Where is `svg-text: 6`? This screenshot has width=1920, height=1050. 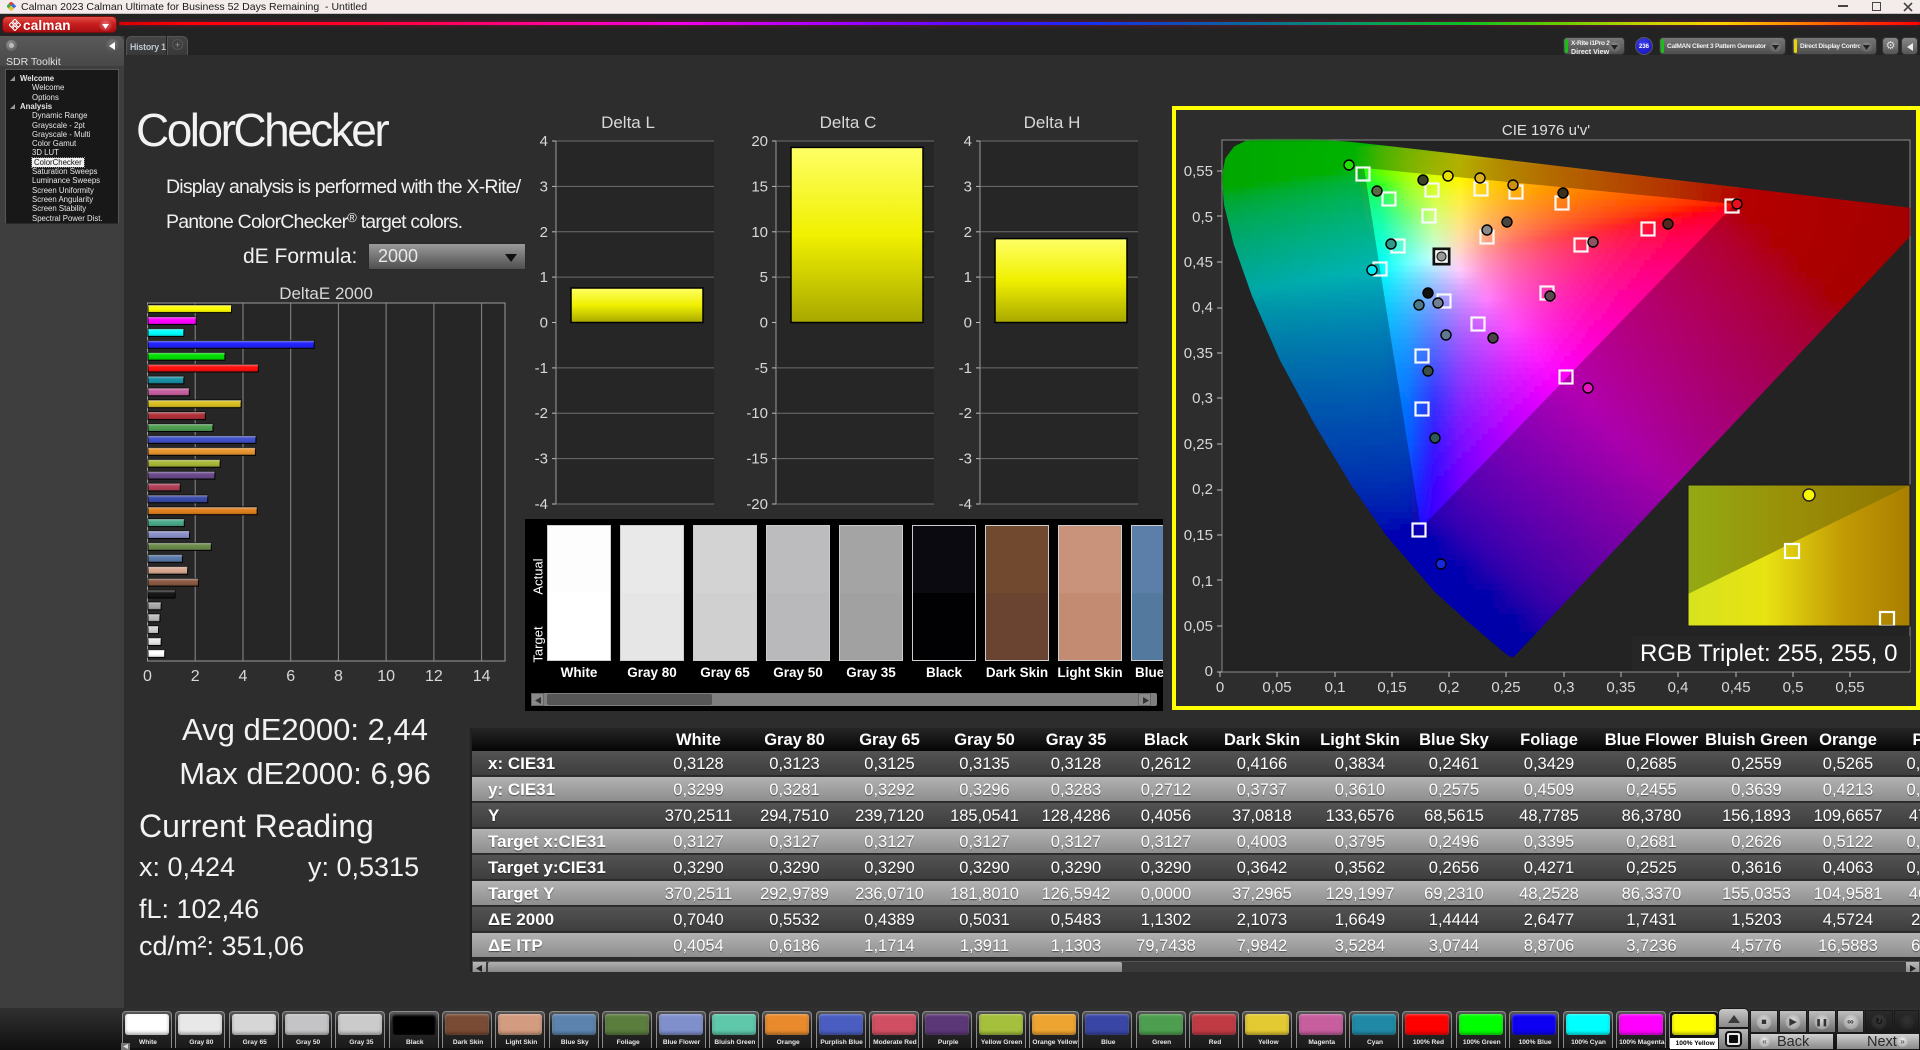
svg-text: 6 is located at coordinates (290, 676).